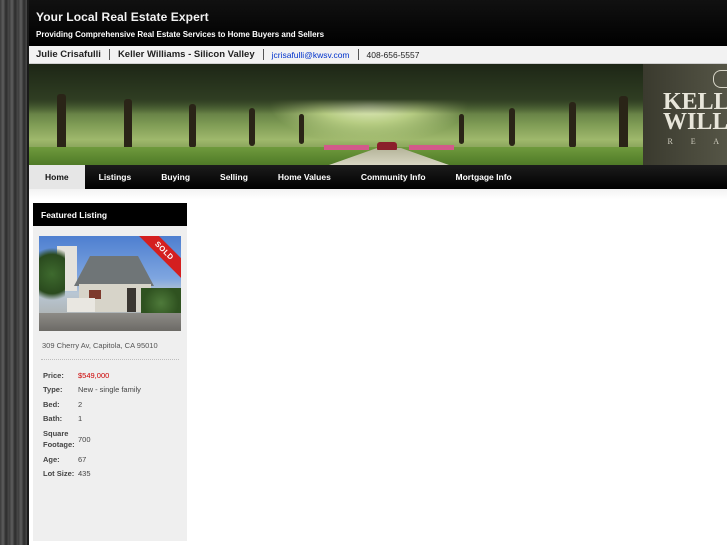 This screenshot has height=545, width=727. I want to click on brokerage-logo-subtitle: R E A, so click(697, 141).